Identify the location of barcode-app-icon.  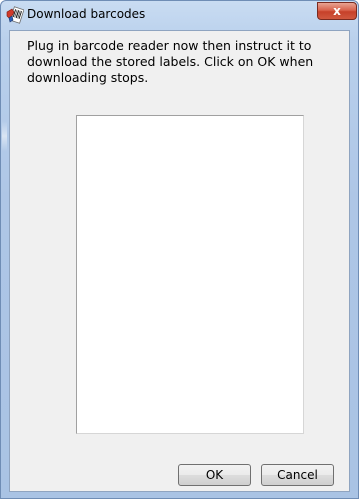
(15, 15).